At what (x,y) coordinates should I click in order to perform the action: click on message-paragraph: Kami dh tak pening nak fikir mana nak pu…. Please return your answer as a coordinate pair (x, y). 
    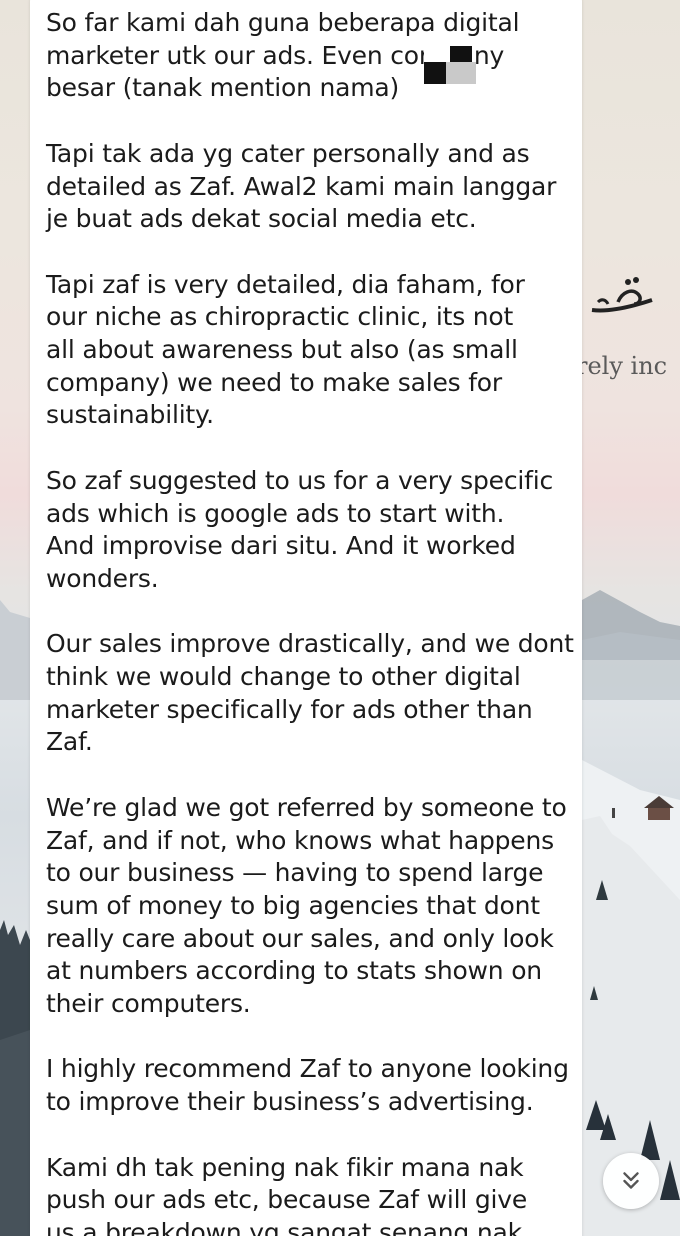
    Looking at the image, I should click on (287, 1194).